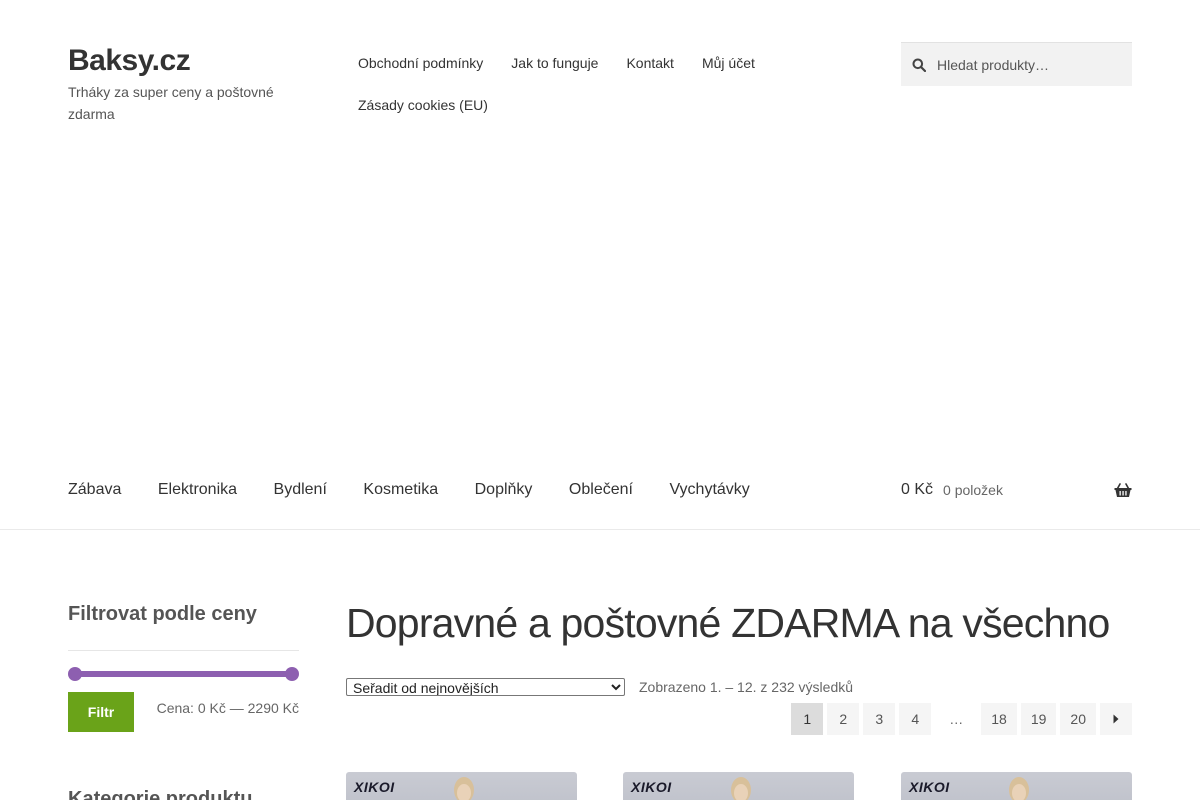 This screenshot has width=1200, height=800. Describe the element at coordinates (728, 623) in the screenshot. I see `page-title: Dopravné a poštovné ZDARMA na všechno` at that location.